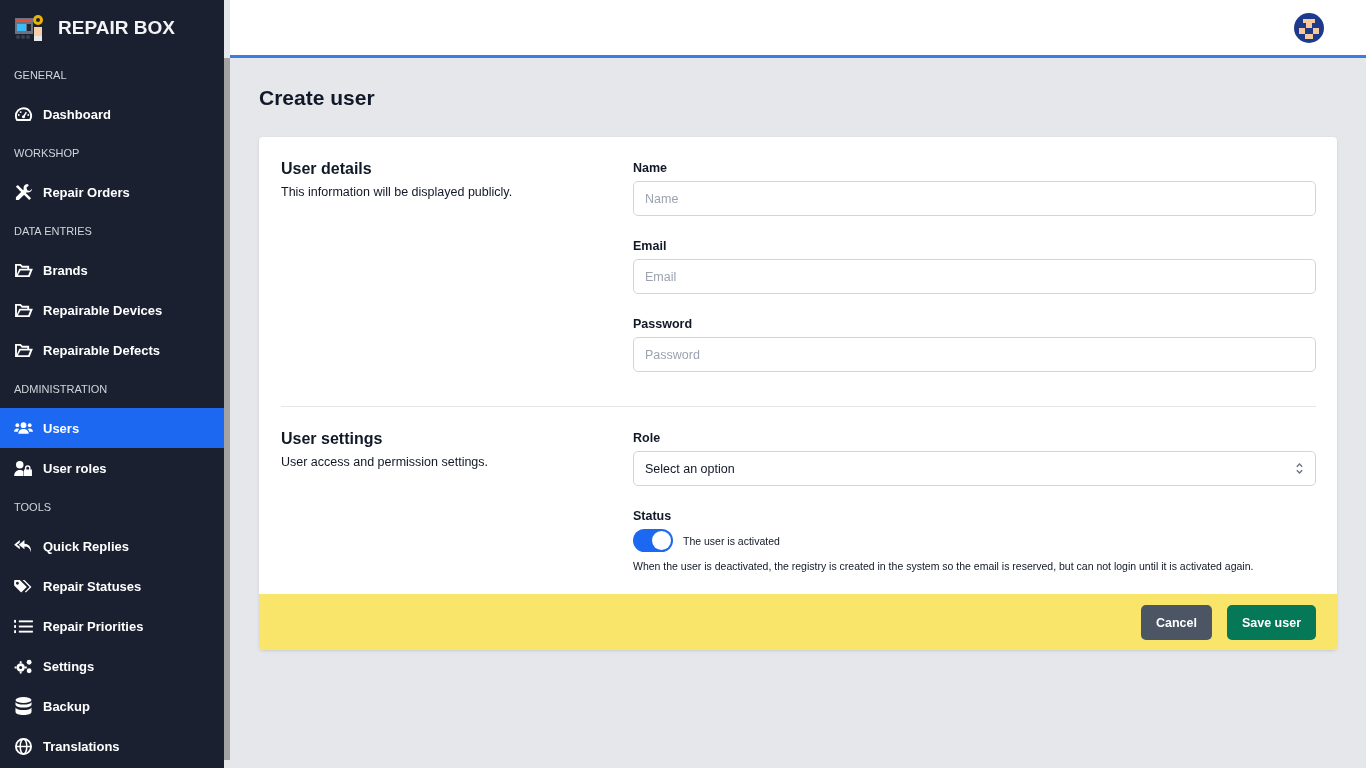 The image size is (1366, 768). What do you see at coordinates (653, 516) in the screenshot?
I see `field-label: Status` at bounding box center [653, 516].